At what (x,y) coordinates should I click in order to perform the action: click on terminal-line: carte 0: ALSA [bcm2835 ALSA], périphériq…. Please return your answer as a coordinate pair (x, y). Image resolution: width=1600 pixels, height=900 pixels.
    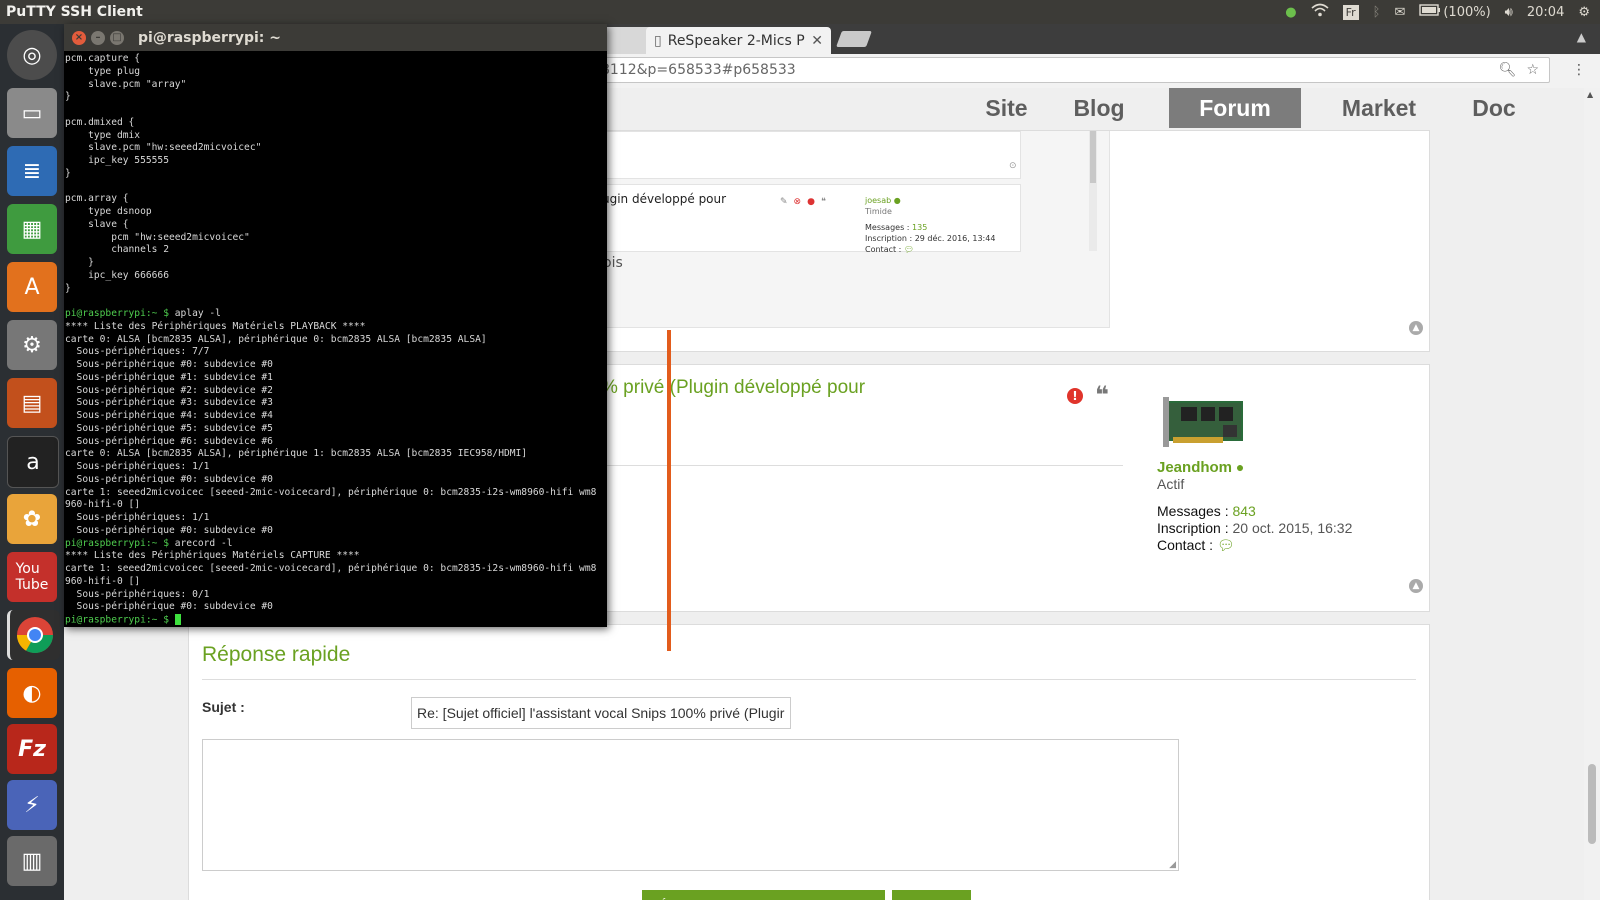
    Looking at the image, I should click on (335, 340).